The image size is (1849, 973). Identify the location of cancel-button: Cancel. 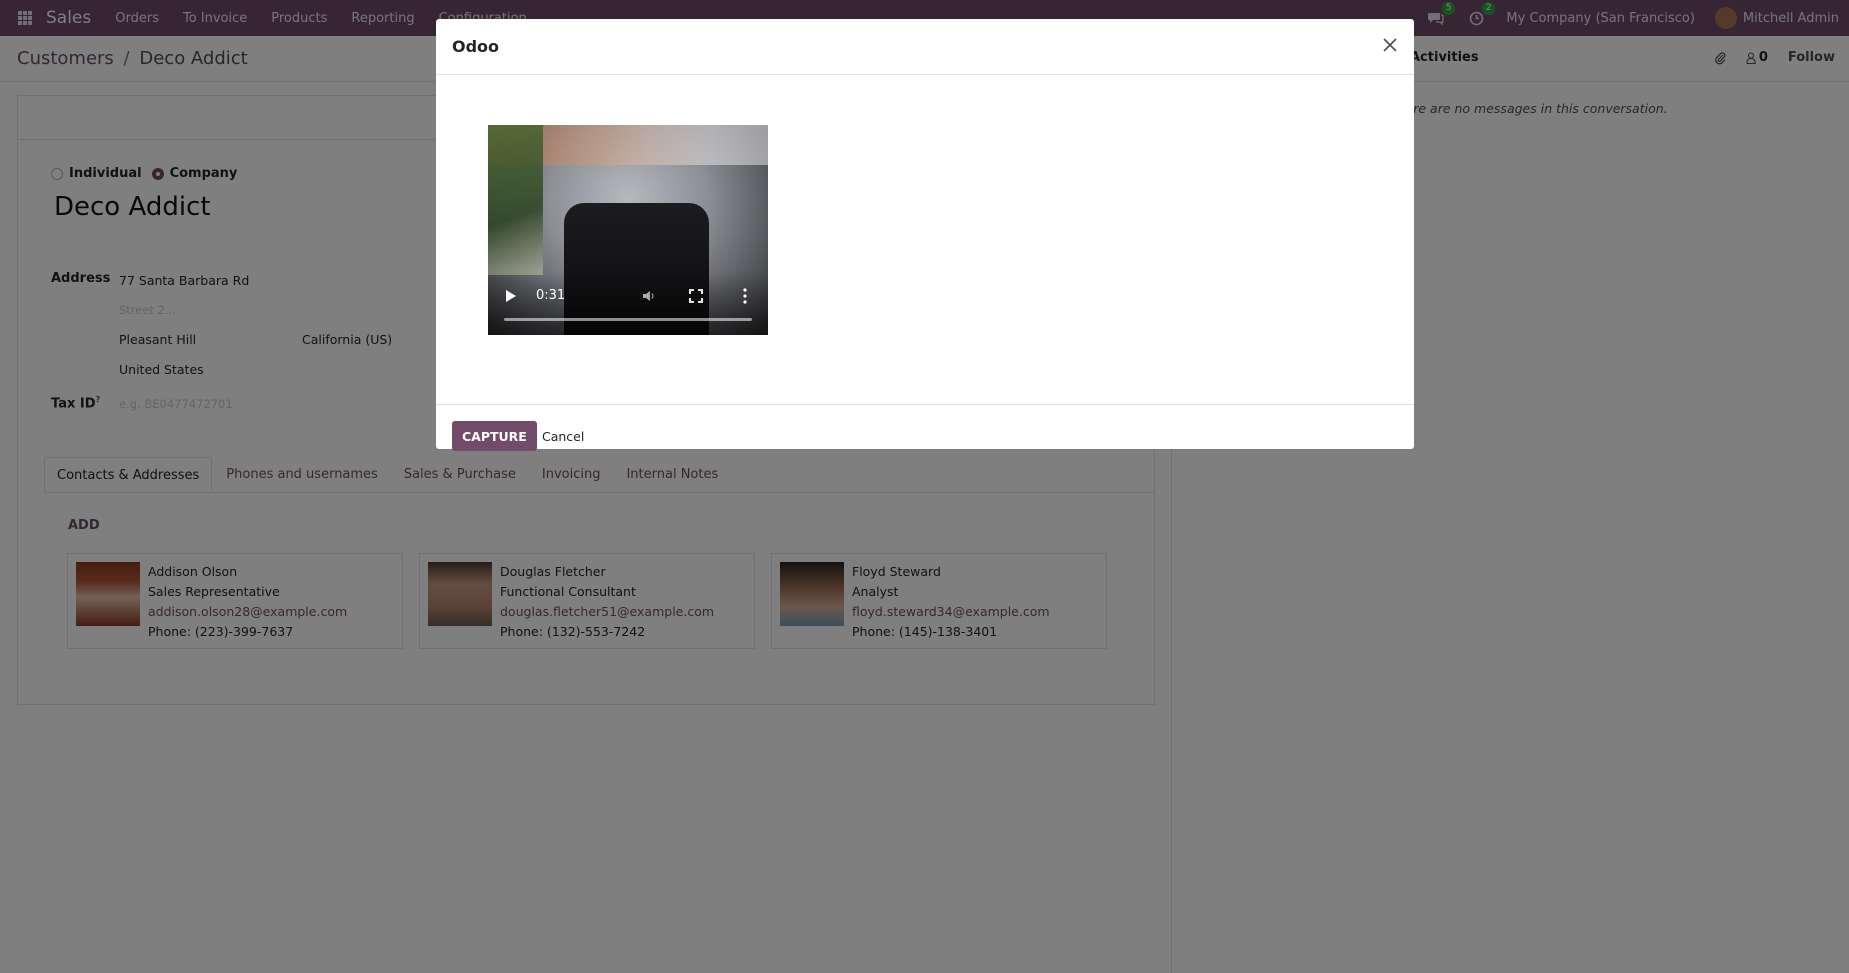
(563, 436).